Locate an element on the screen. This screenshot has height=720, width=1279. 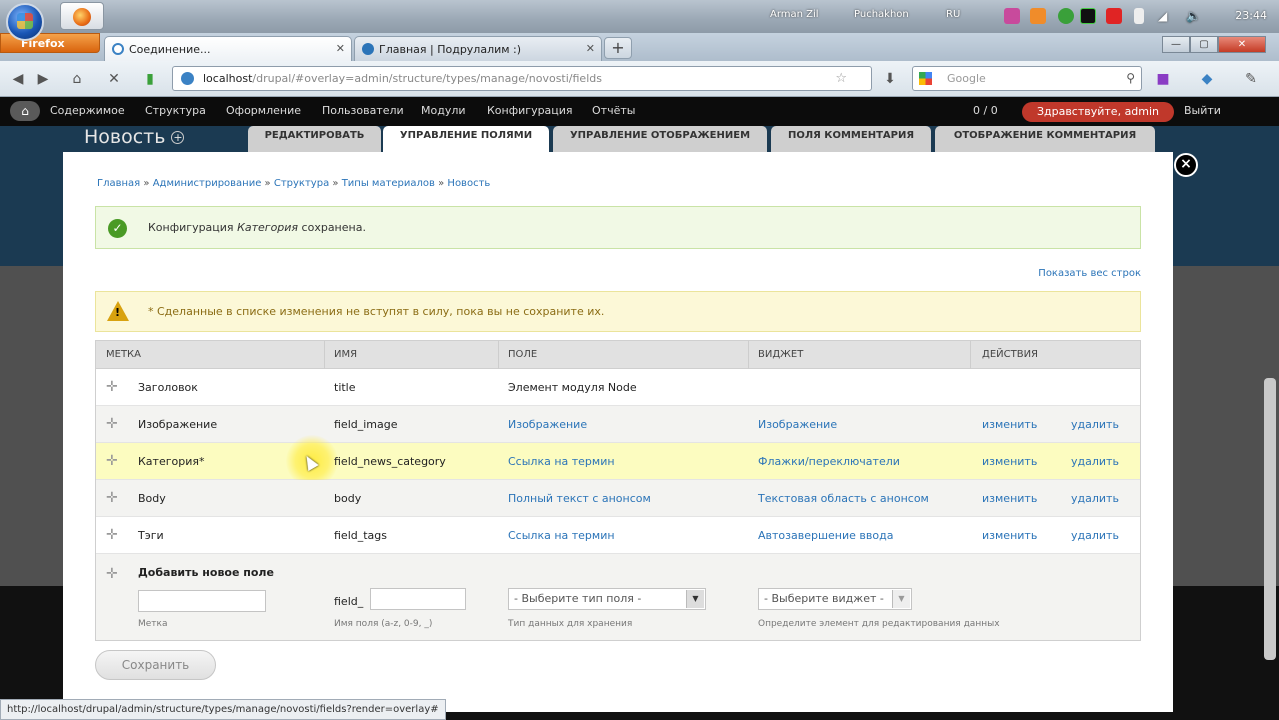
browser-tab: Главная | Подрулалим :) ✕ is located at coordinates (478, 48).